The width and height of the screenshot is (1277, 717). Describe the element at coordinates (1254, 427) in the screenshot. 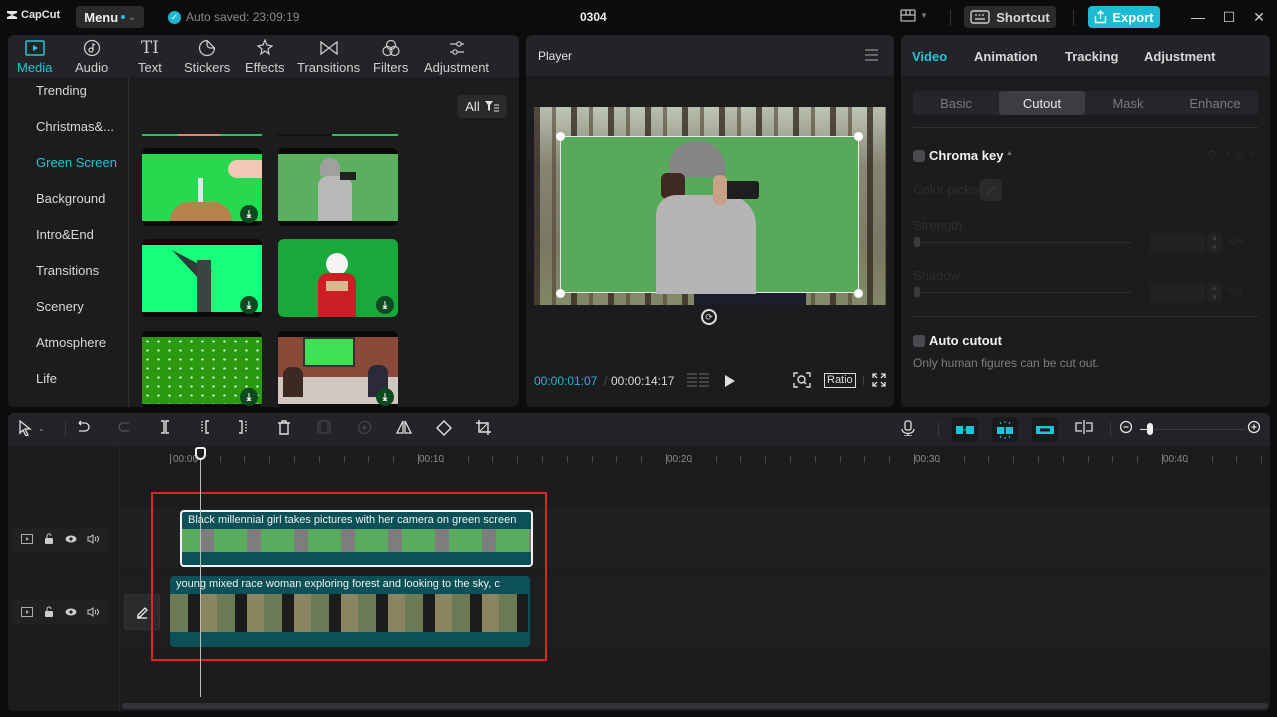

I see `zoom-in-button` at that location.